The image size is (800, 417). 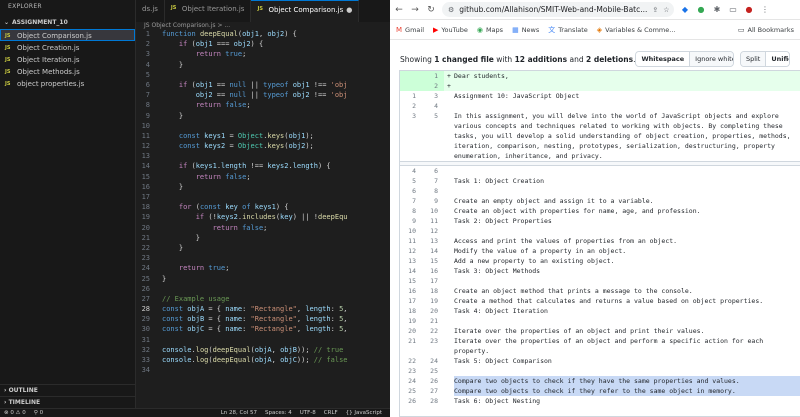 I want to click on ignore-whitespace-button: Ignore whitespace, so click(x=711, y=59).